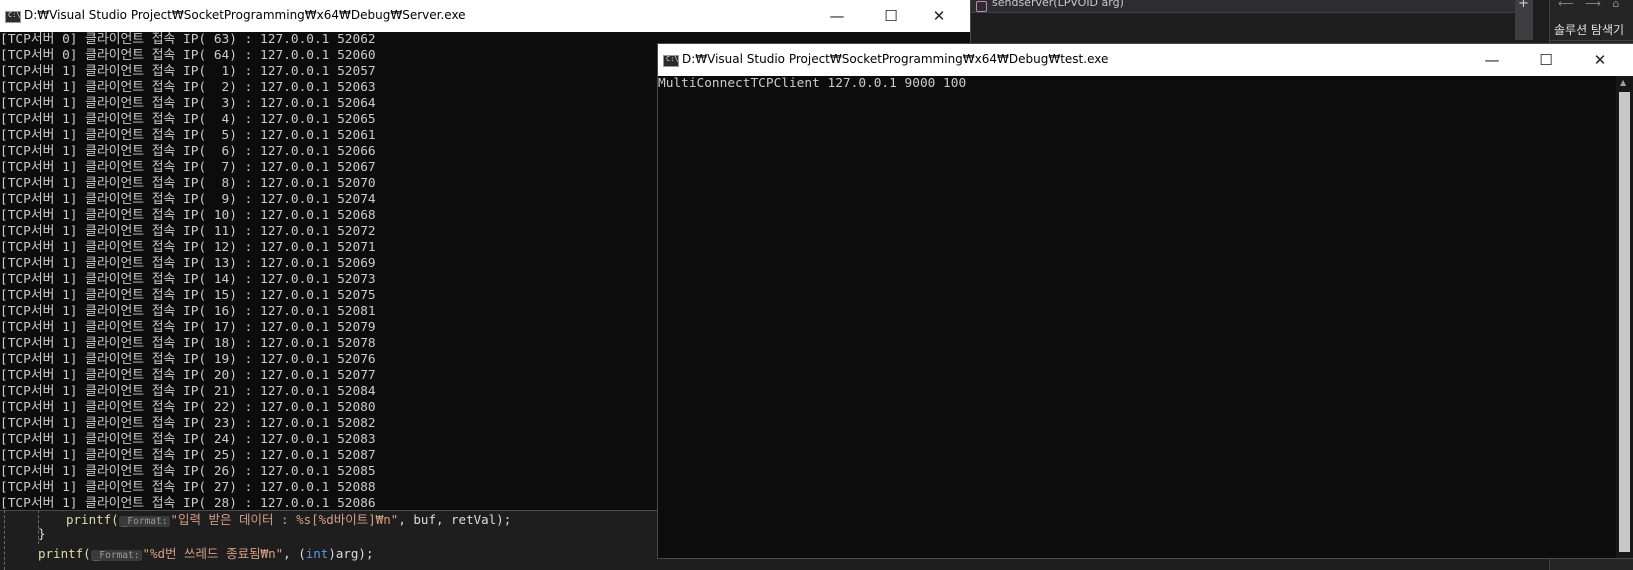  What do you see at coordinates (981, 6) in the screenshot?
I see `method-icon` at bounding box center [981, 6].